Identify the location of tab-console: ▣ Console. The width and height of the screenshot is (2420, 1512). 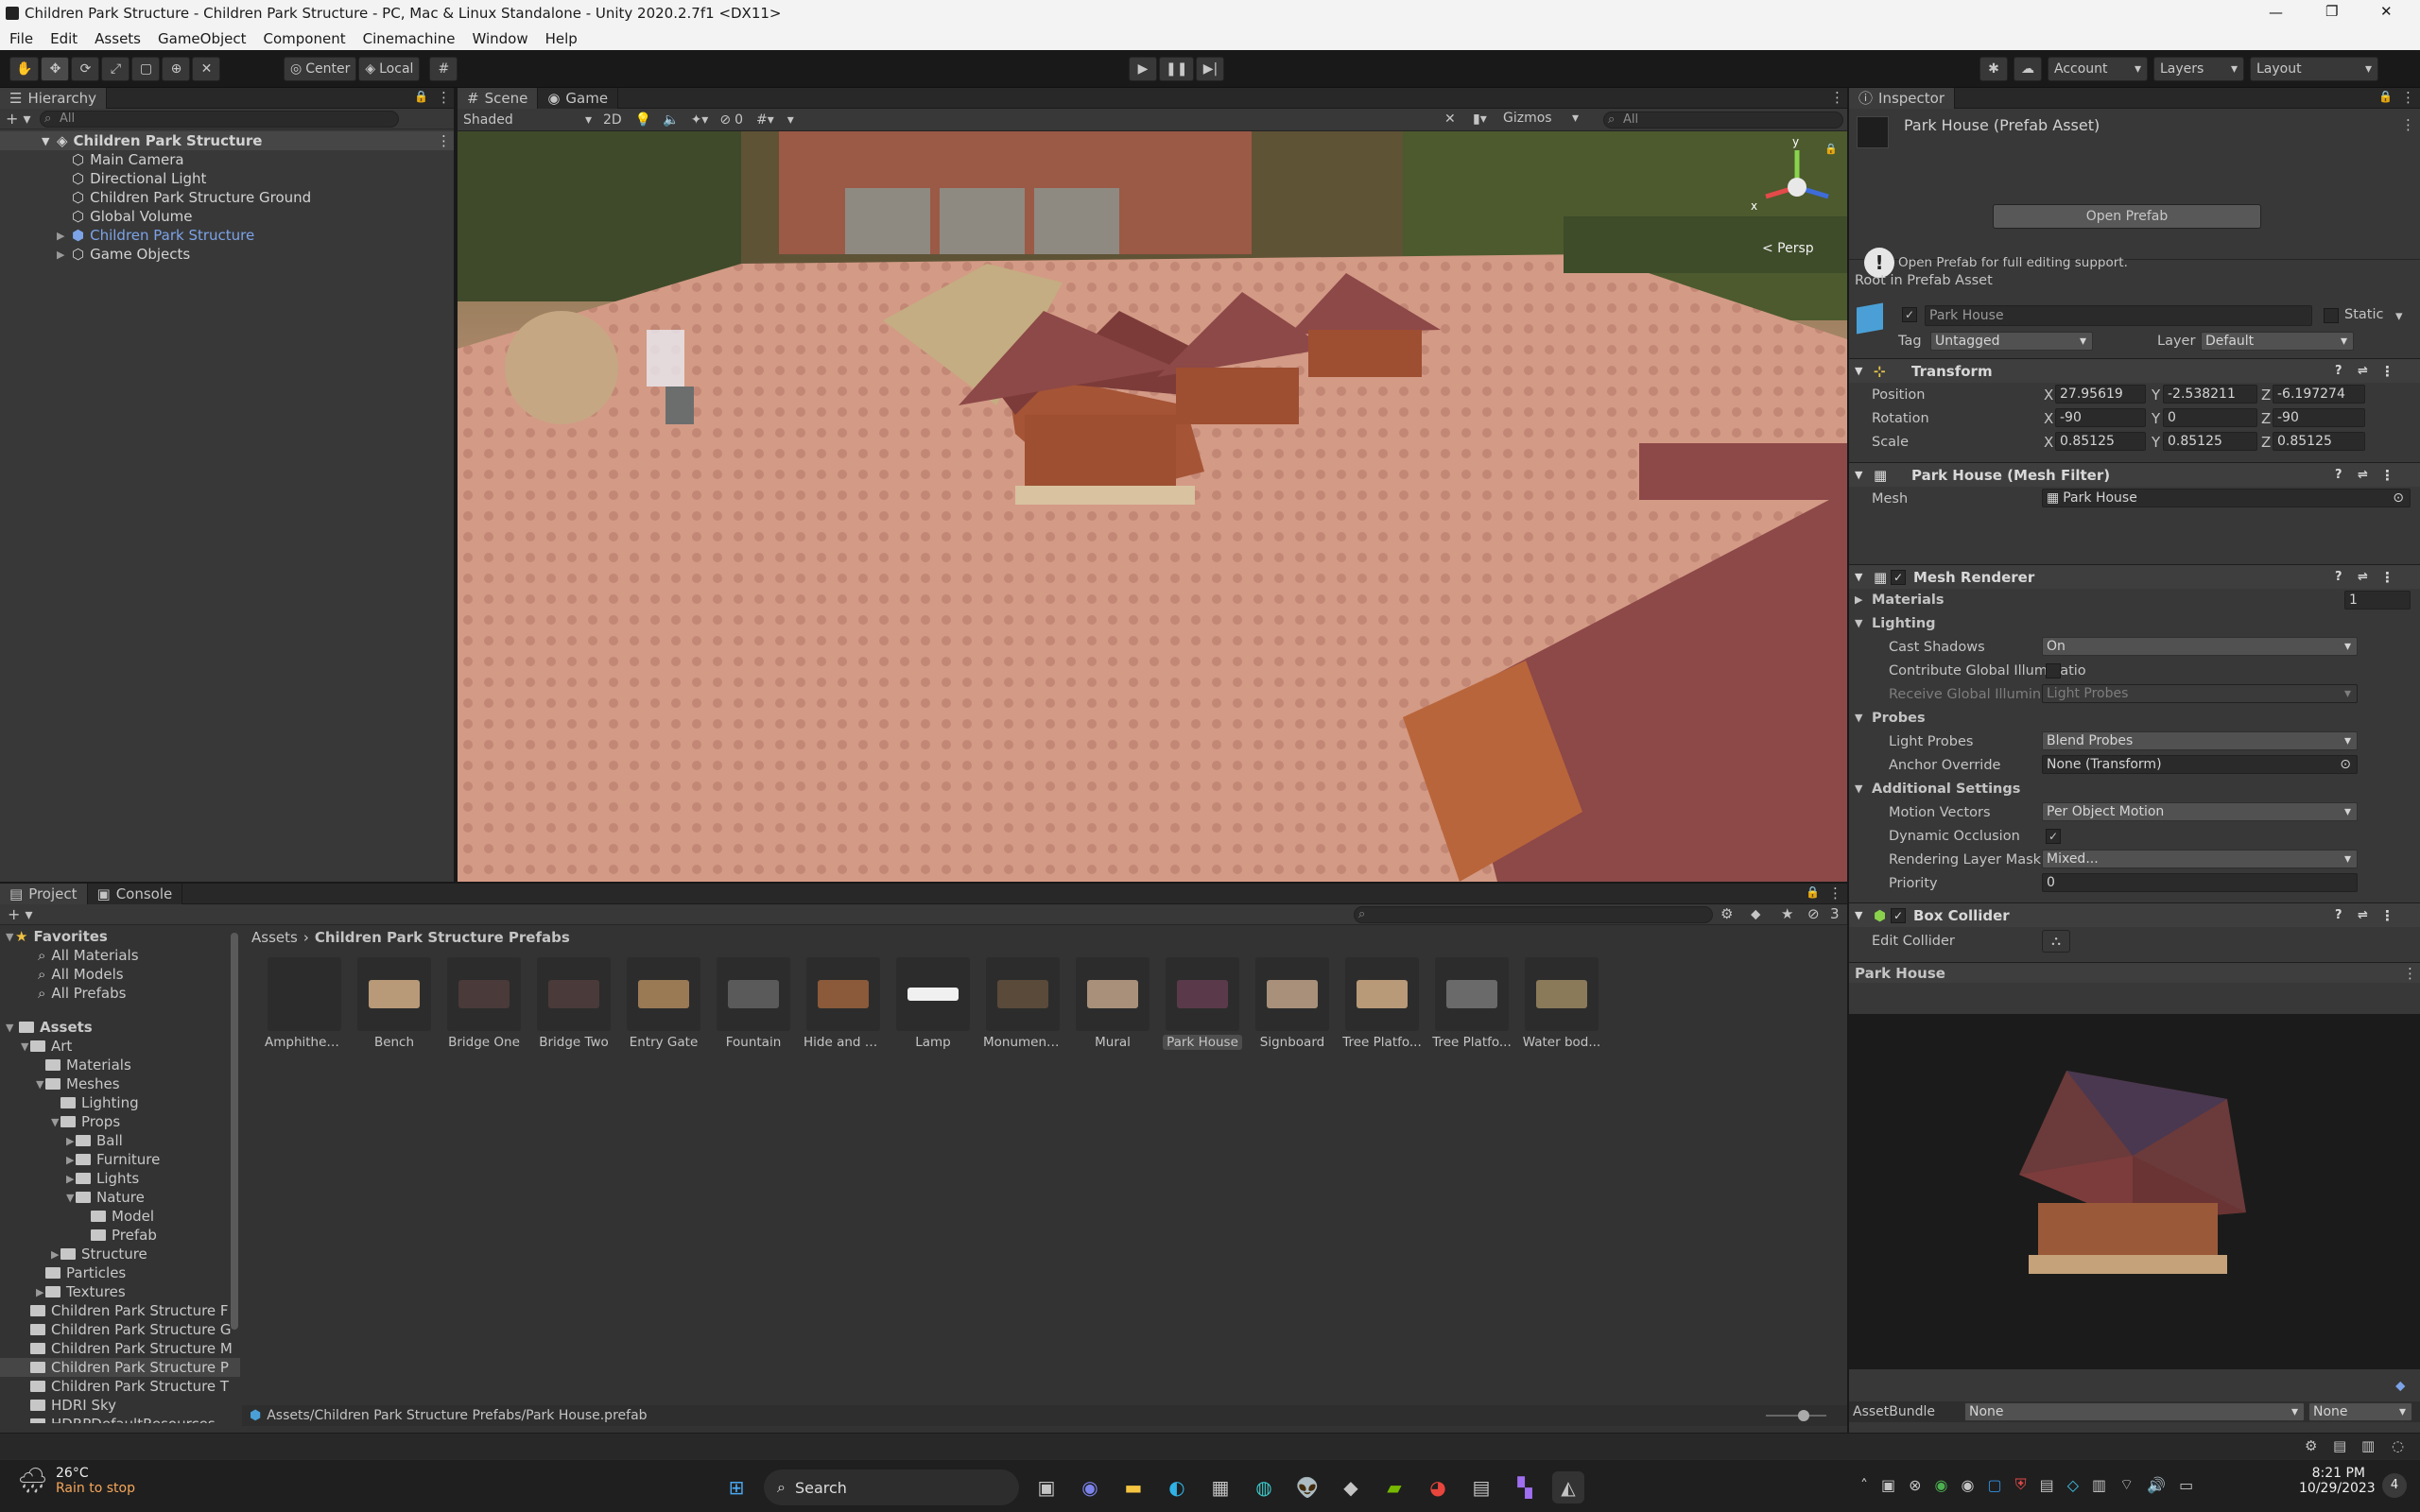
(135, 893).